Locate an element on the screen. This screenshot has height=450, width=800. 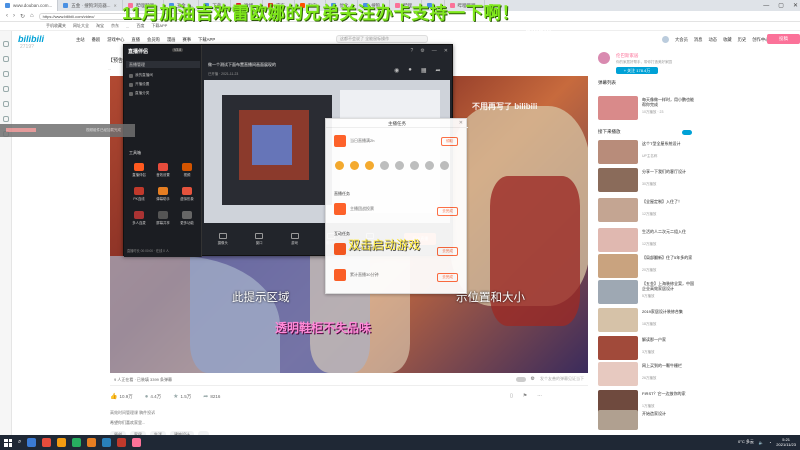
tool-item: 虚拟形象 is located at coordinates (187, 194).